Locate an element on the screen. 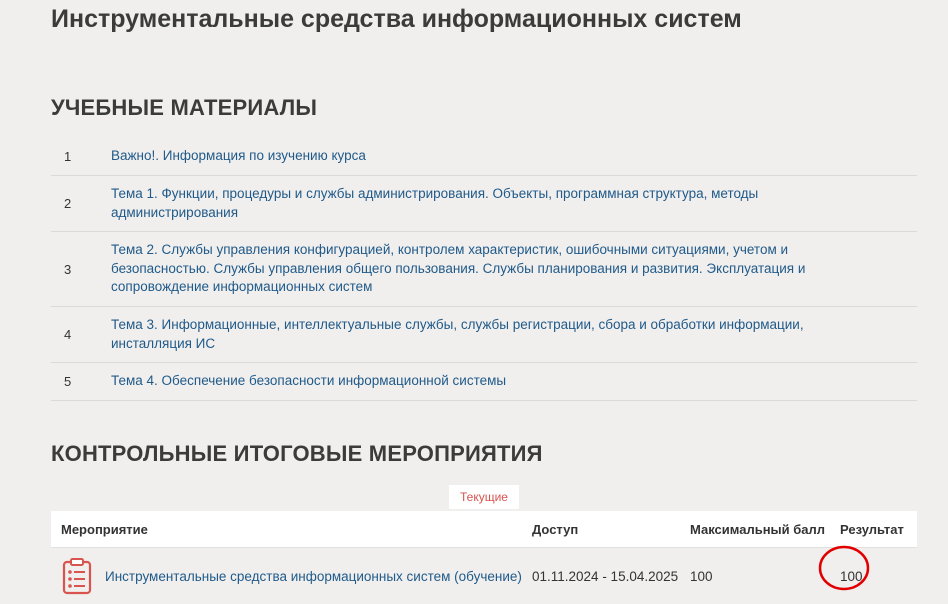  material-number: 1 is located at coordinates (68, 156).